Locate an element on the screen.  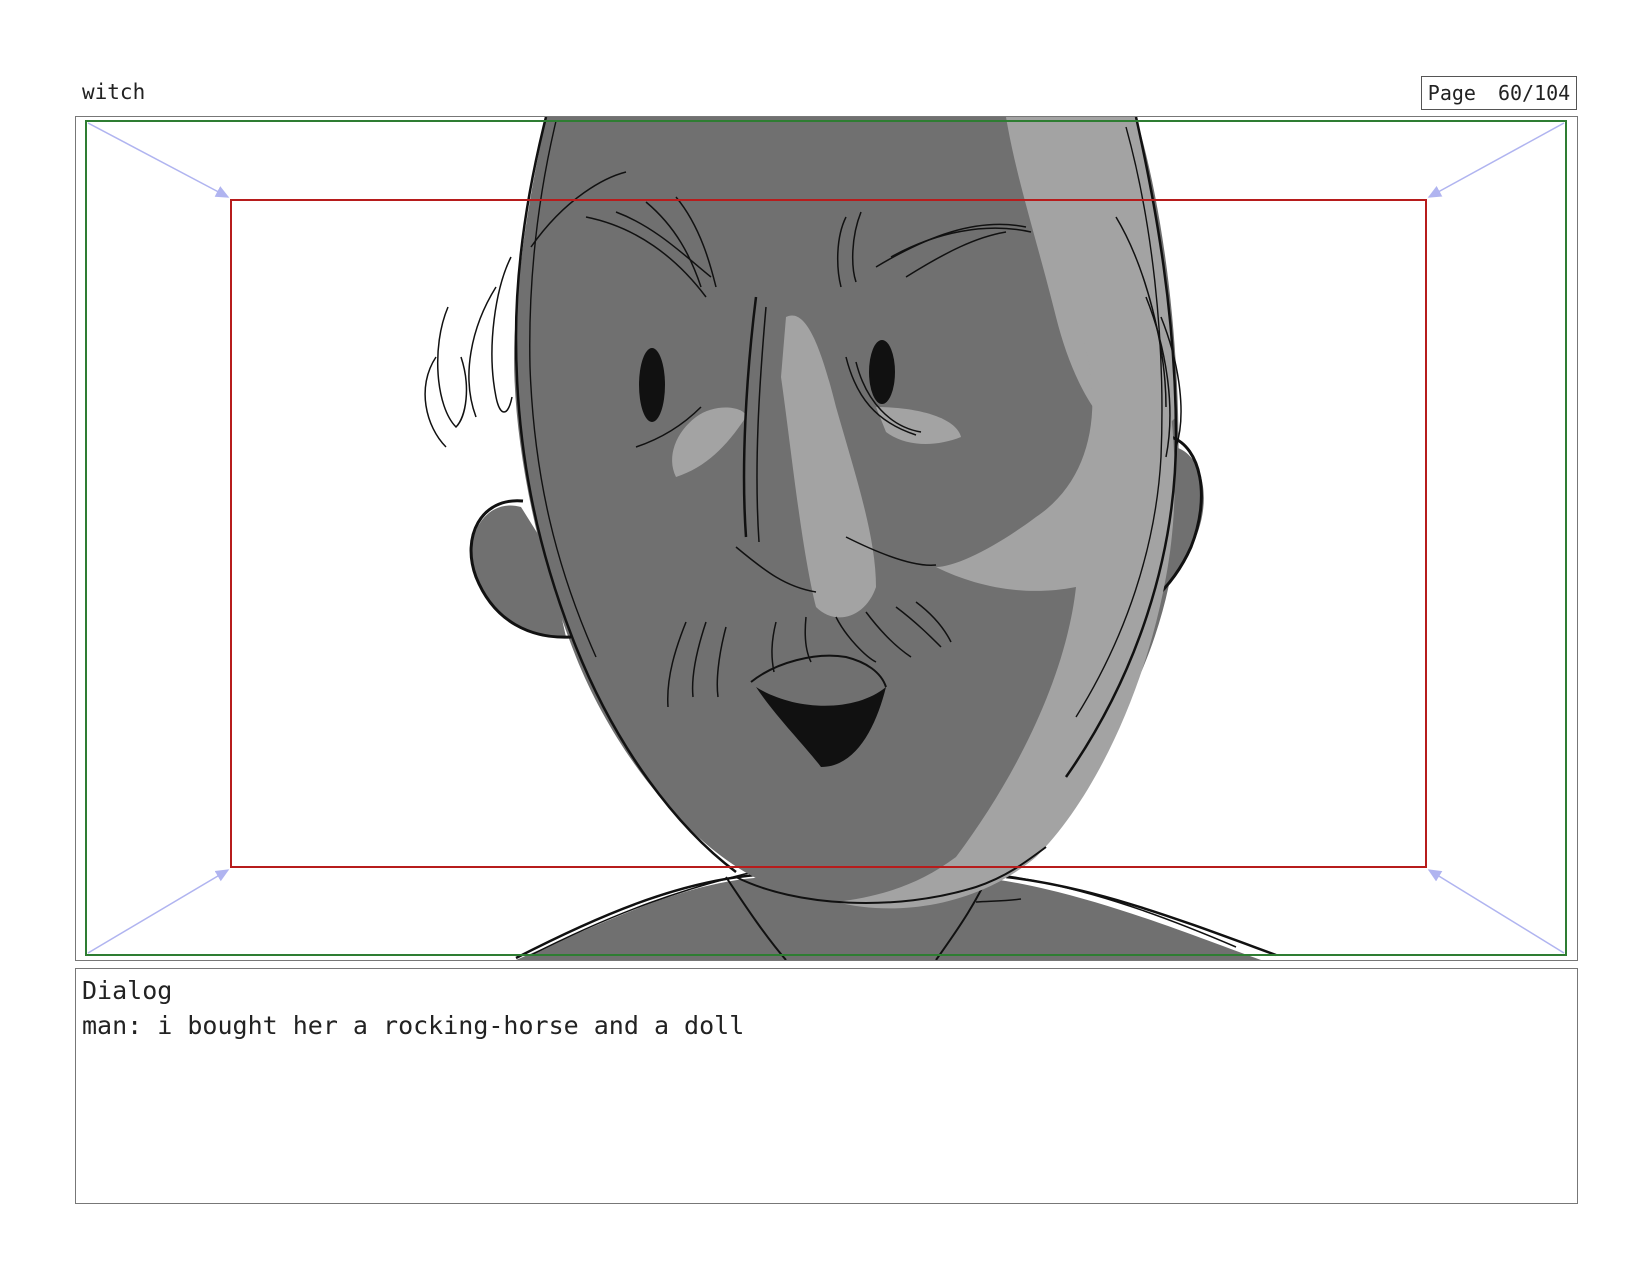
page-label: Page is located at coordinates (1451, 93).